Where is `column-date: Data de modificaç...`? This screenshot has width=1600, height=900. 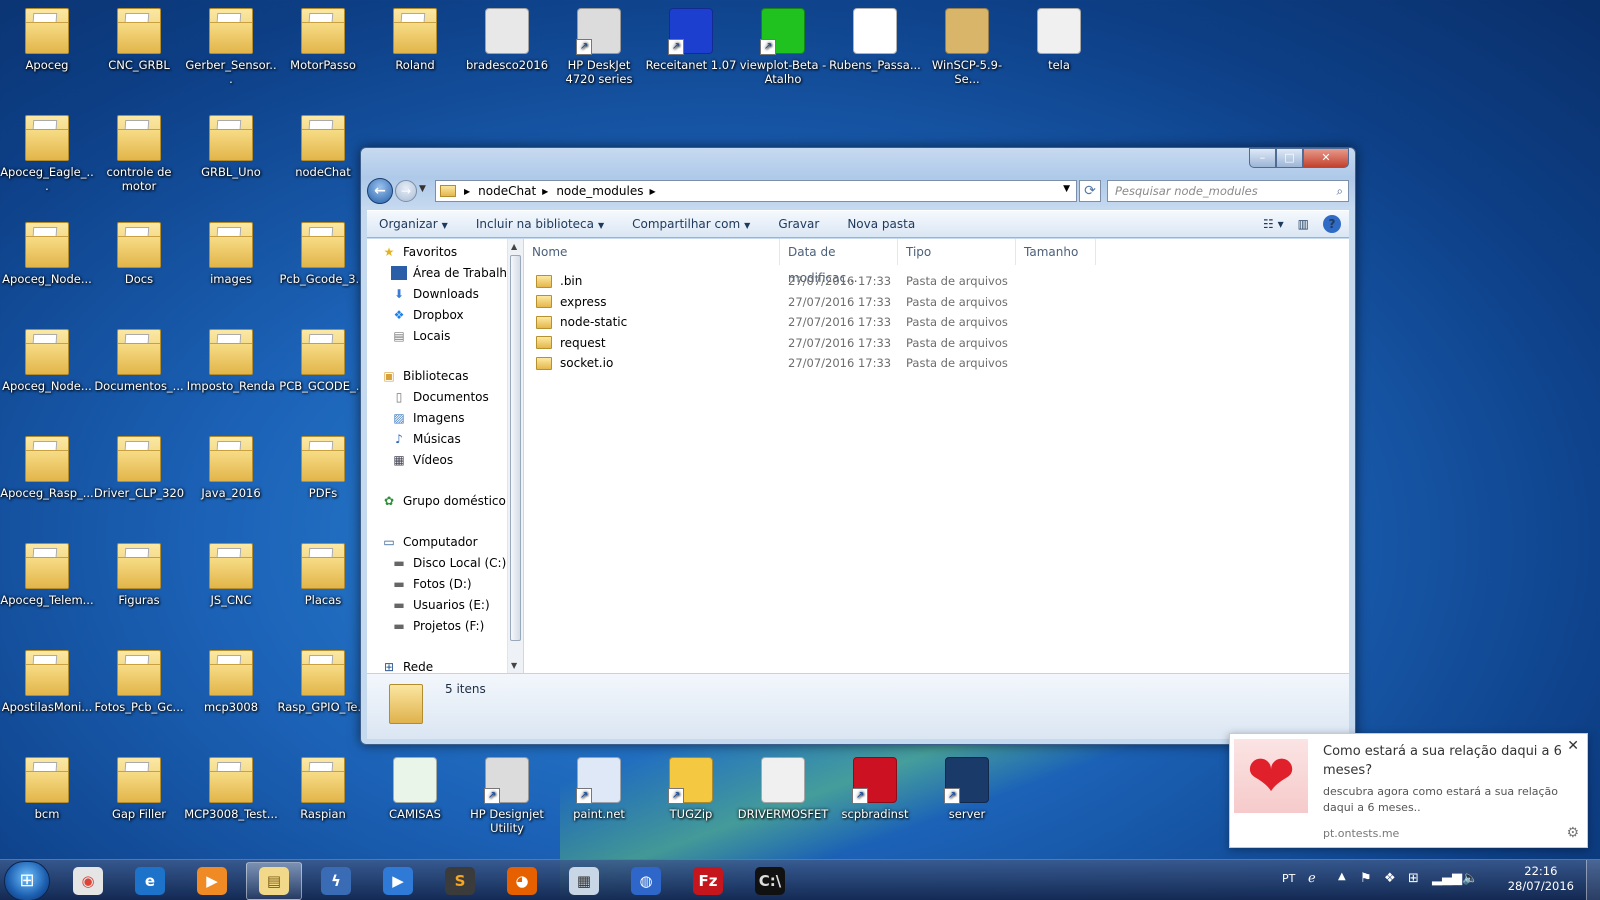
column-date: Data de modificaç... is located at coordinates (839, 262).